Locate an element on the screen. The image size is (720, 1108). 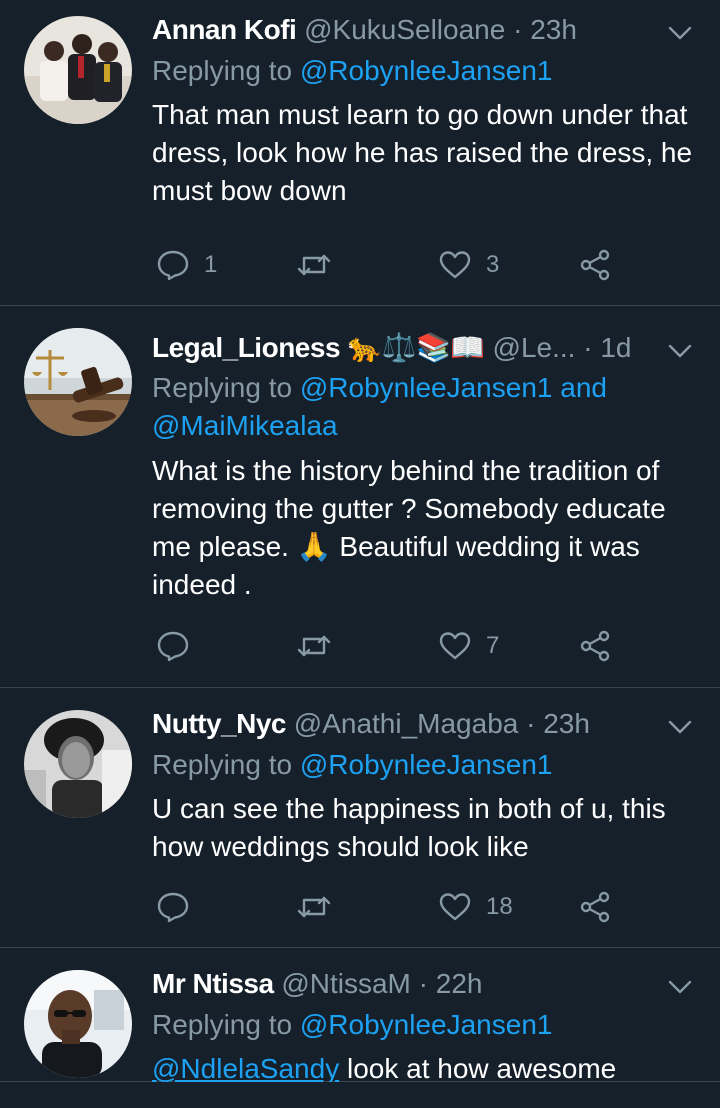
avatar-photo-gavel-and-scales is located at coordinates (78, 382).